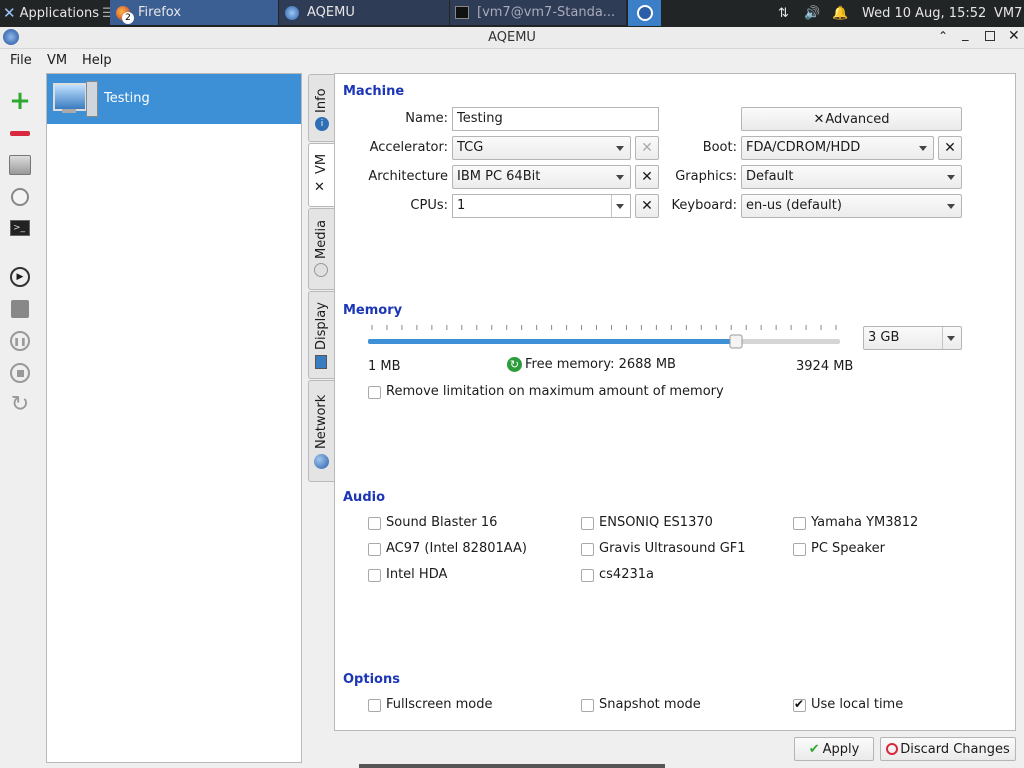 The image size is (1024, 768). I want to click on refresh-icon: ↻, so click(514, 364).